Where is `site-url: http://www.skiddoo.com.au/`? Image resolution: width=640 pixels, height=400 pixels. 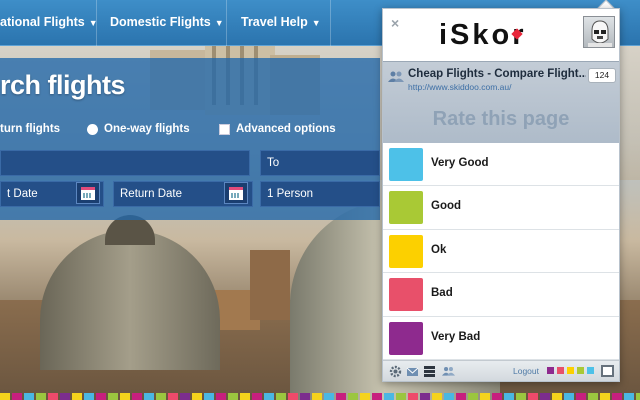 site-url: http://www.skiddoo.com.au/ is located at coordinates (459, 87).